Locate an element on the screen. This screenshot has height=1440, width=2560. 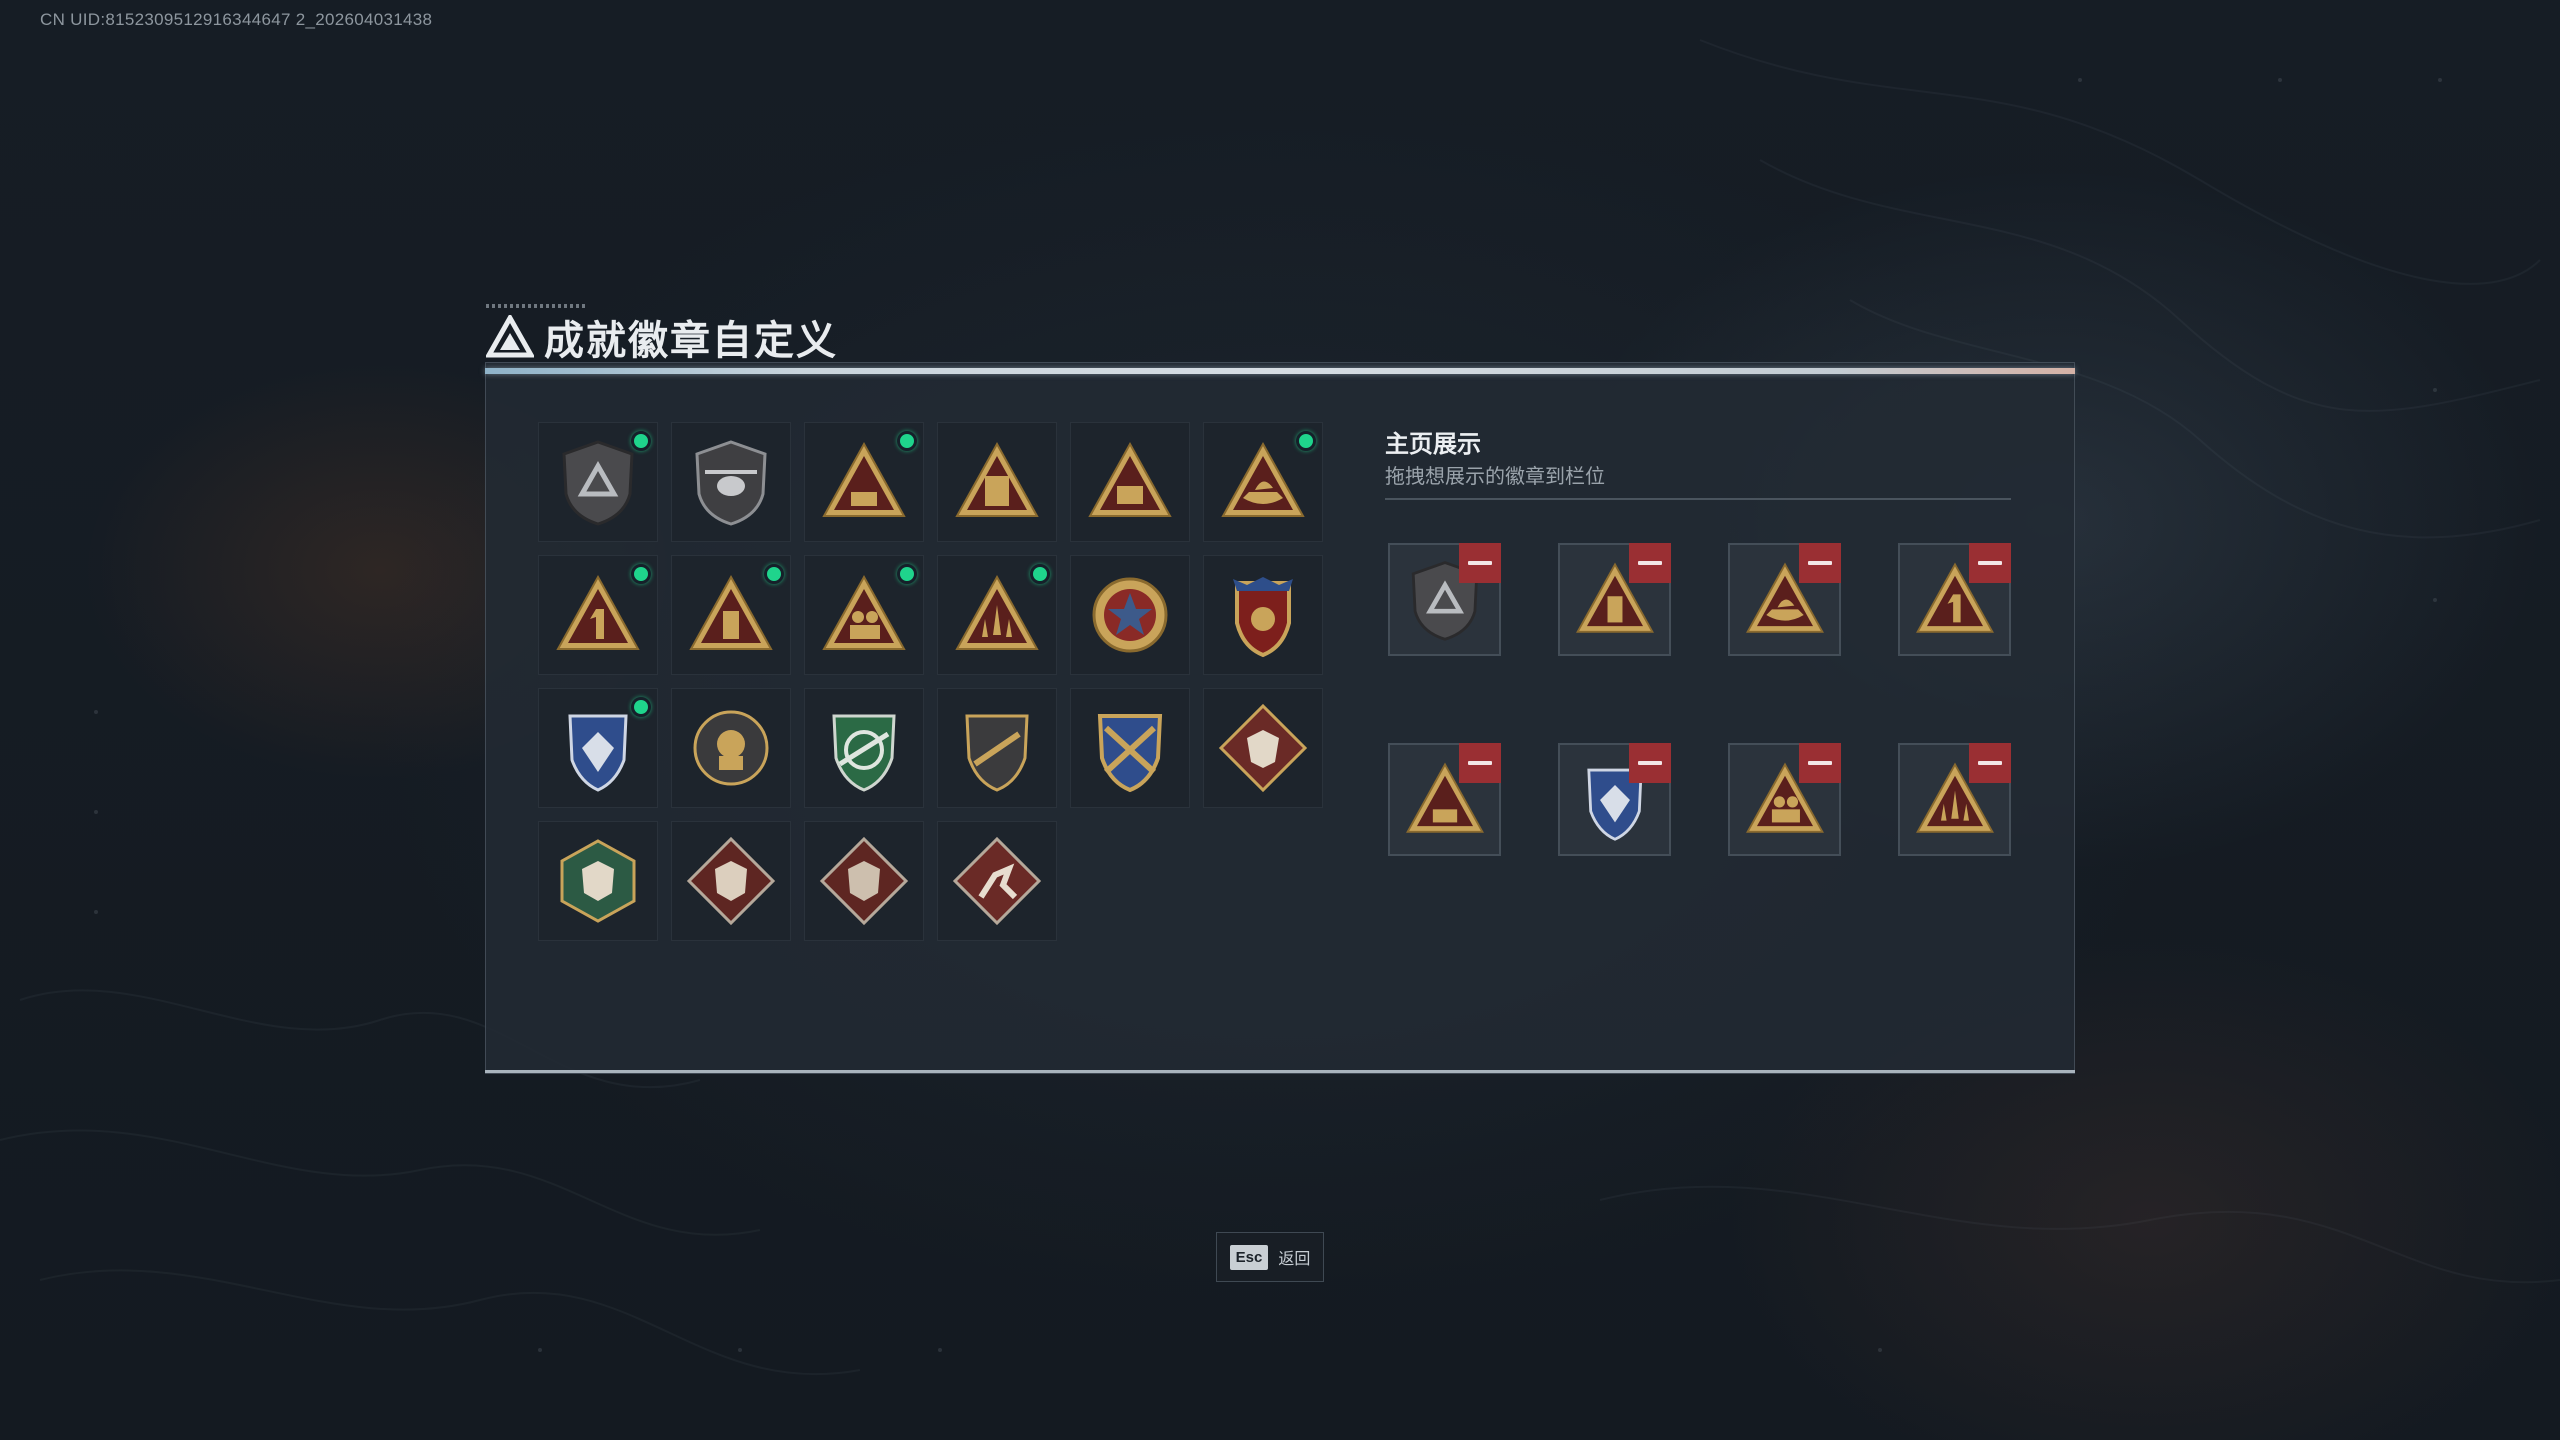
showcase-divider is located at coordinates (1698, 499).